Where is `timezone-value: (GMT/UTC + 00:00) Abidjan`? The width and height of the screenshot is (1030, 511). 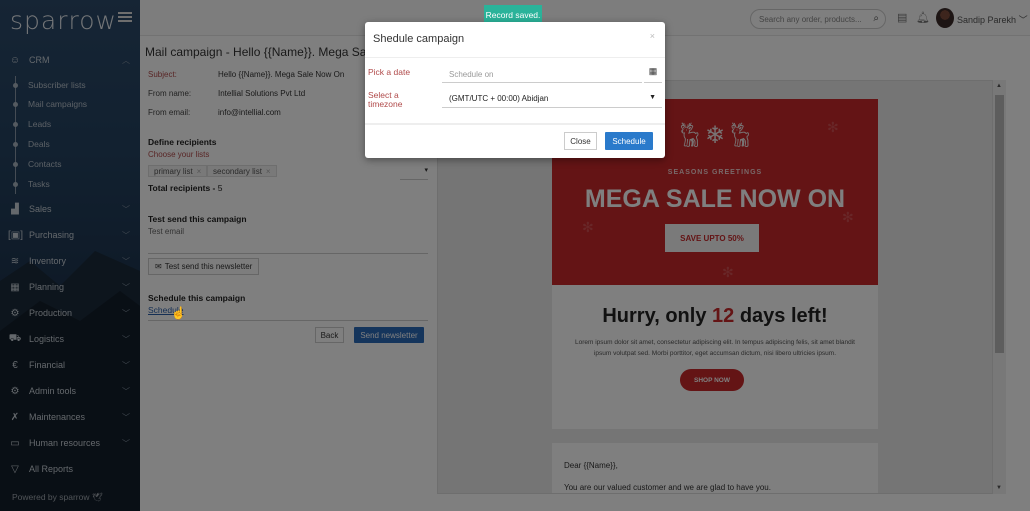
timezone-value: (GMT/UTC + 00:00) Abidjan is located at coordinates (499, 98).